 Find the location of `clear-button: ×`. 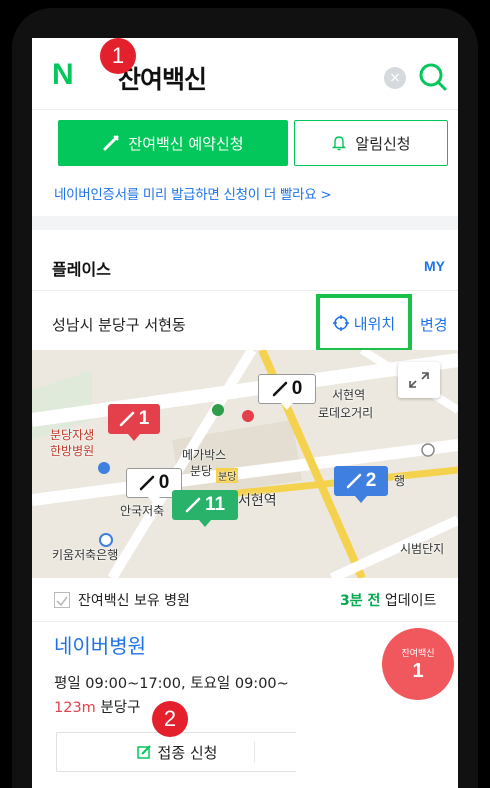

clear-button: × is located at coordinates (395, 78).